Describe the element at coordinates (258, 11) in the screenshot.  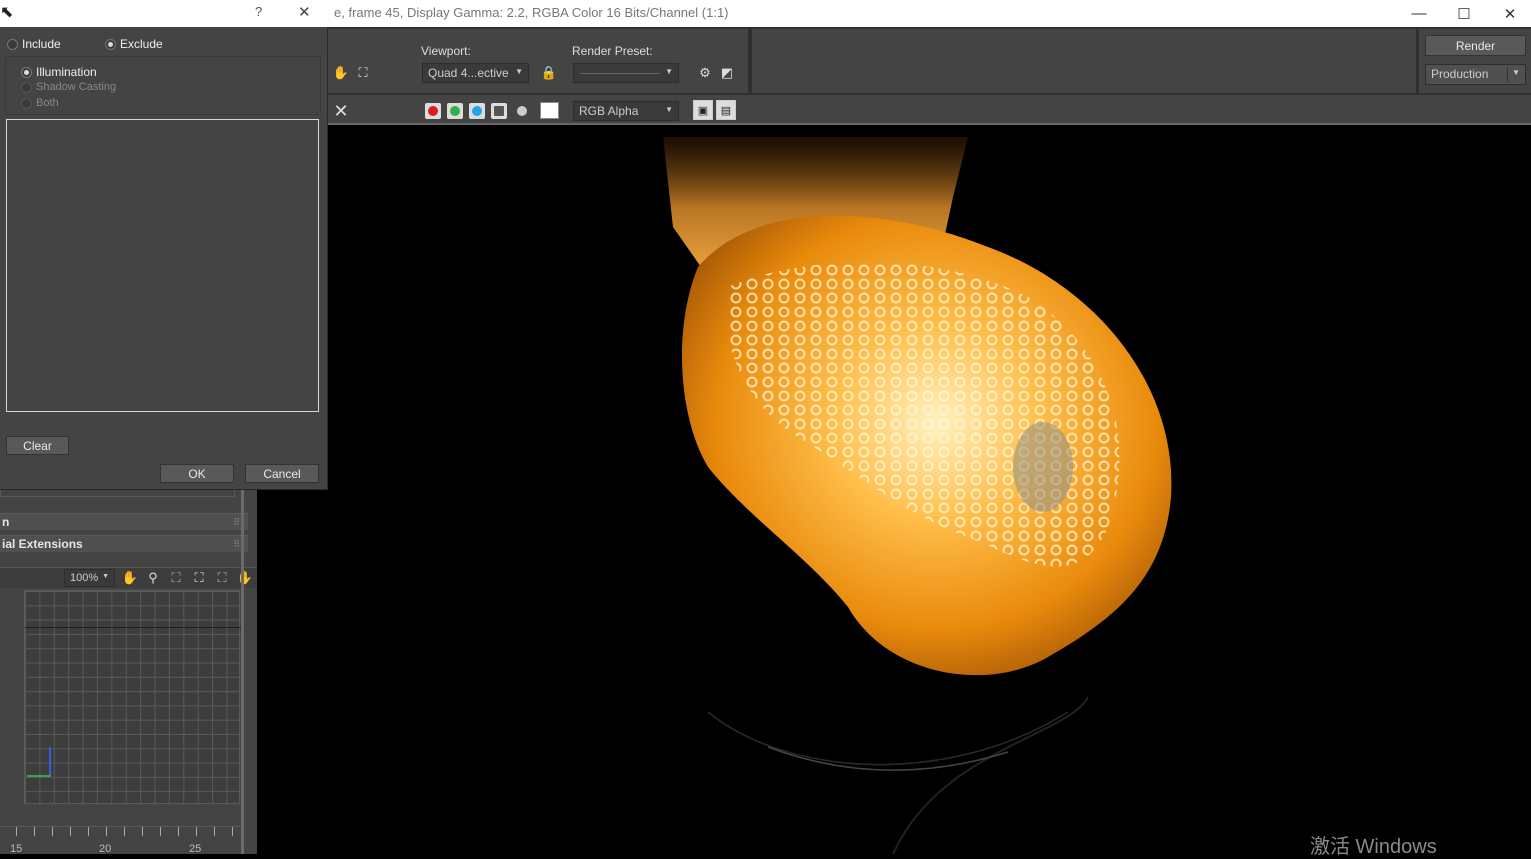
I see `help-button: ?` at that location.